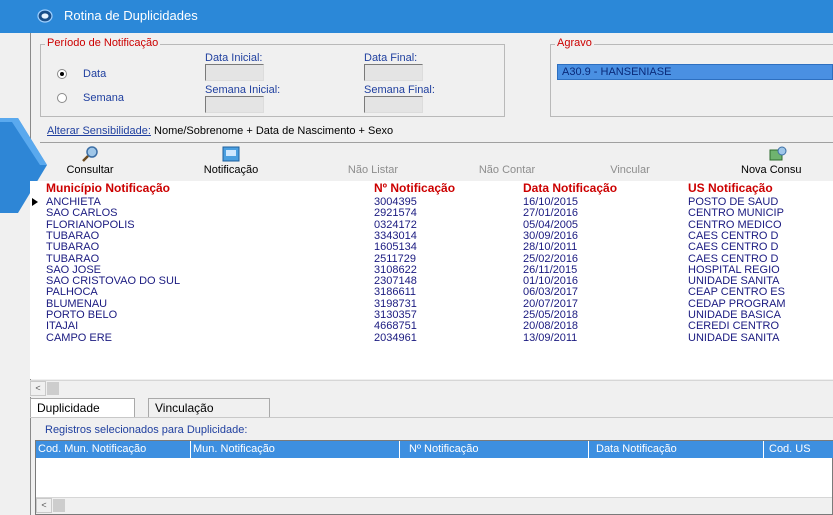  What do you see at coordinates (234, 104) in the screenshot?
I see `semana-inicial-input` at bounding box center [234, 104].